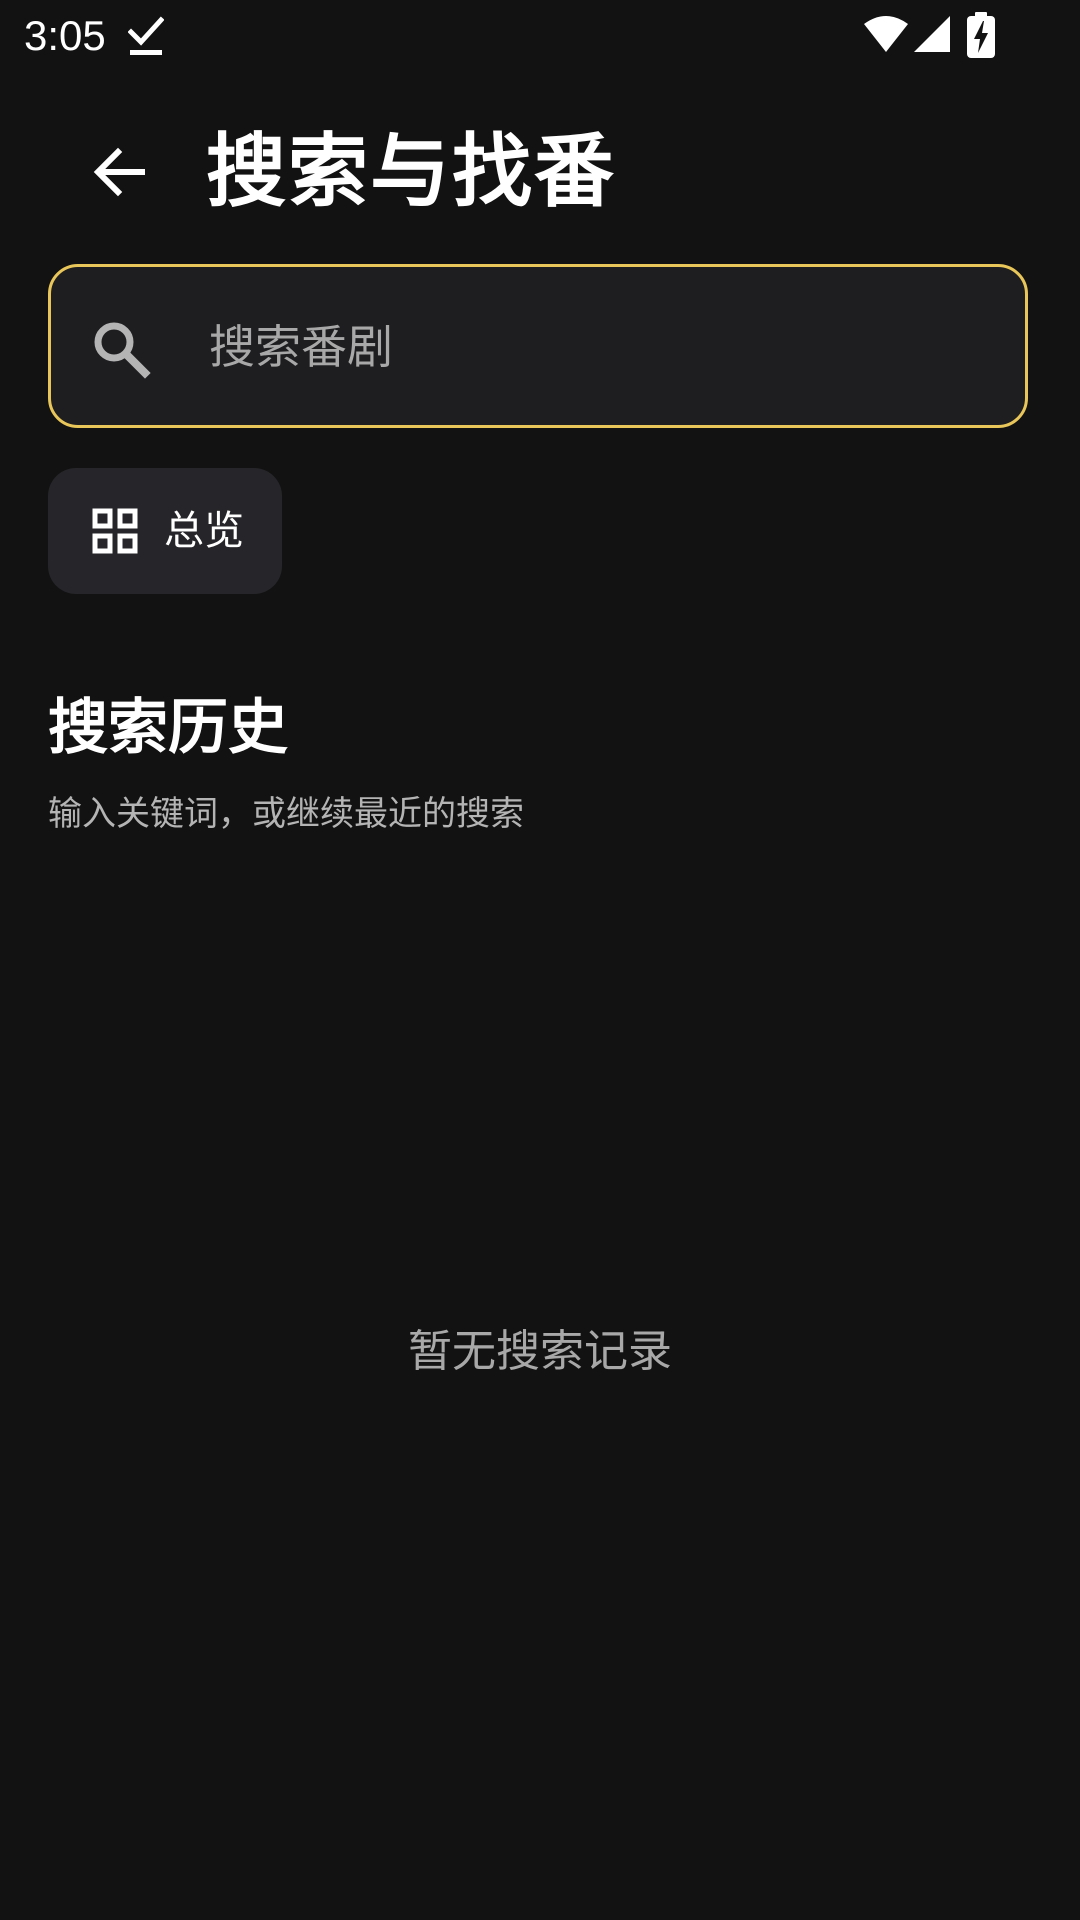 The image size is (1080, 1920). What do you see at coordinates (981, 35) in the screenshot?
I see `battery-charging-icon` at bounding box center [981, 35].